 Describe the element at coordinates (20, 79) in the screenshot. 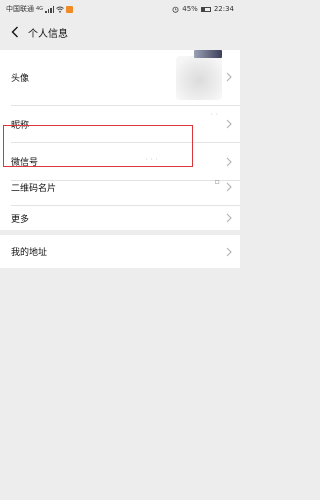

I see `avatar-label: 头像` at that location.